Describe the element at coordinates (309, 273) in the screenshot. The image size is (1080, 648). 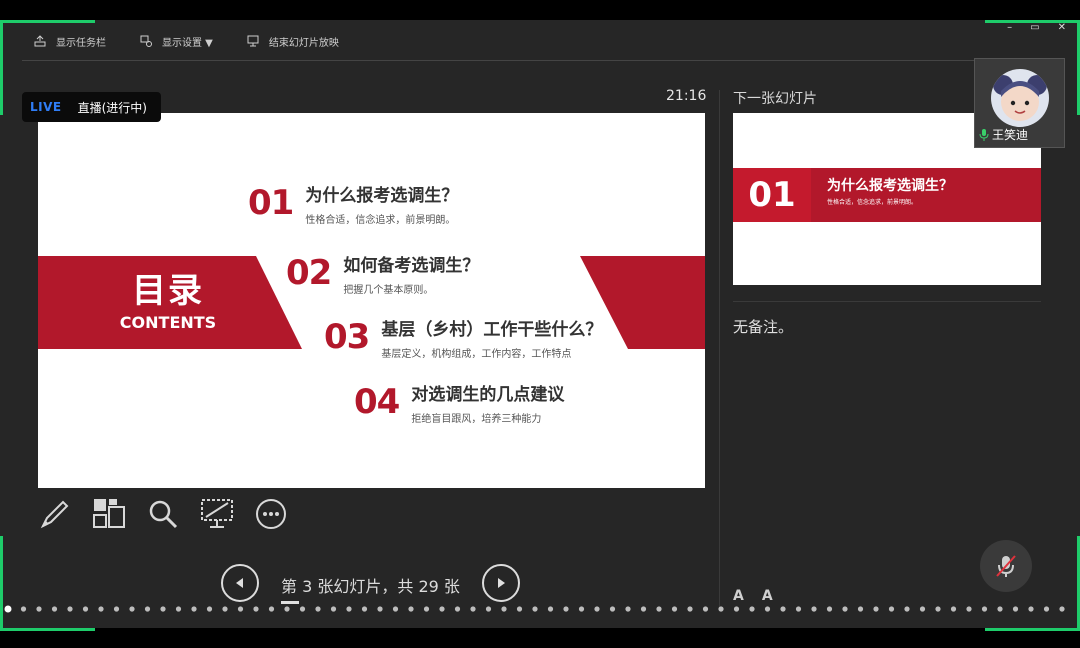
I see `toc-item-number: 02` at that location.